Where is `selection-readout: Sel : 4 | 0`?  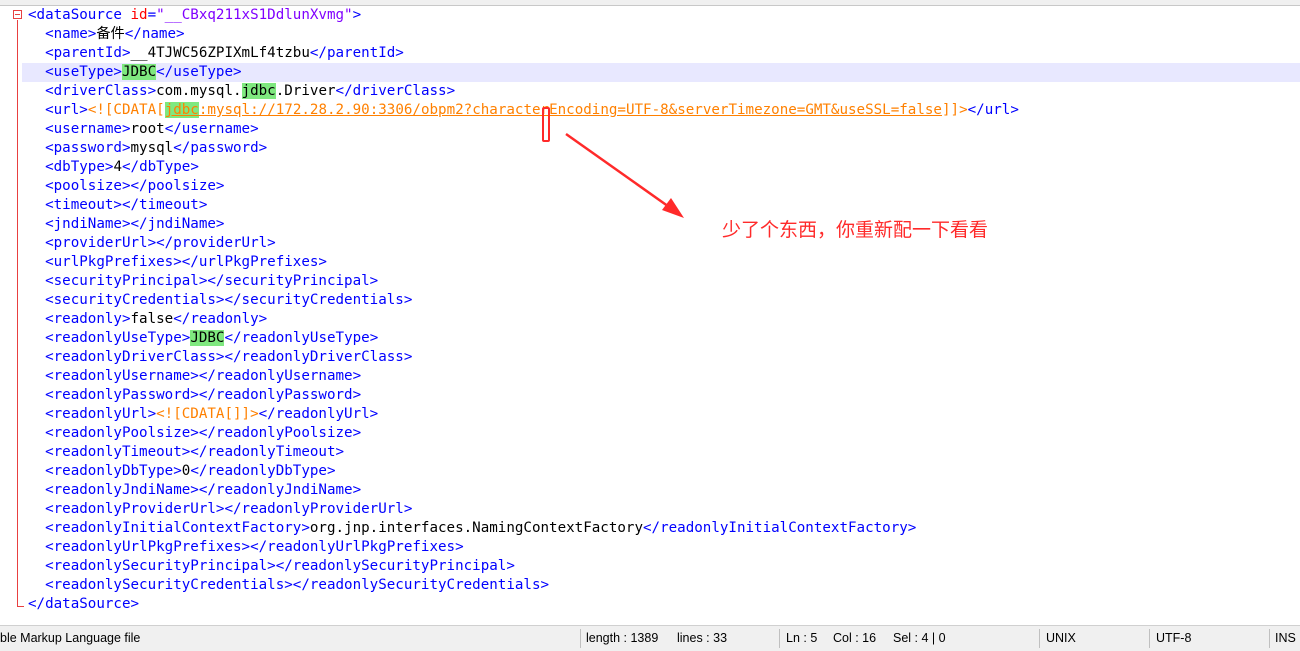
selection-readout: Sel : 4 | 0 is located at coordinates (919, 638).